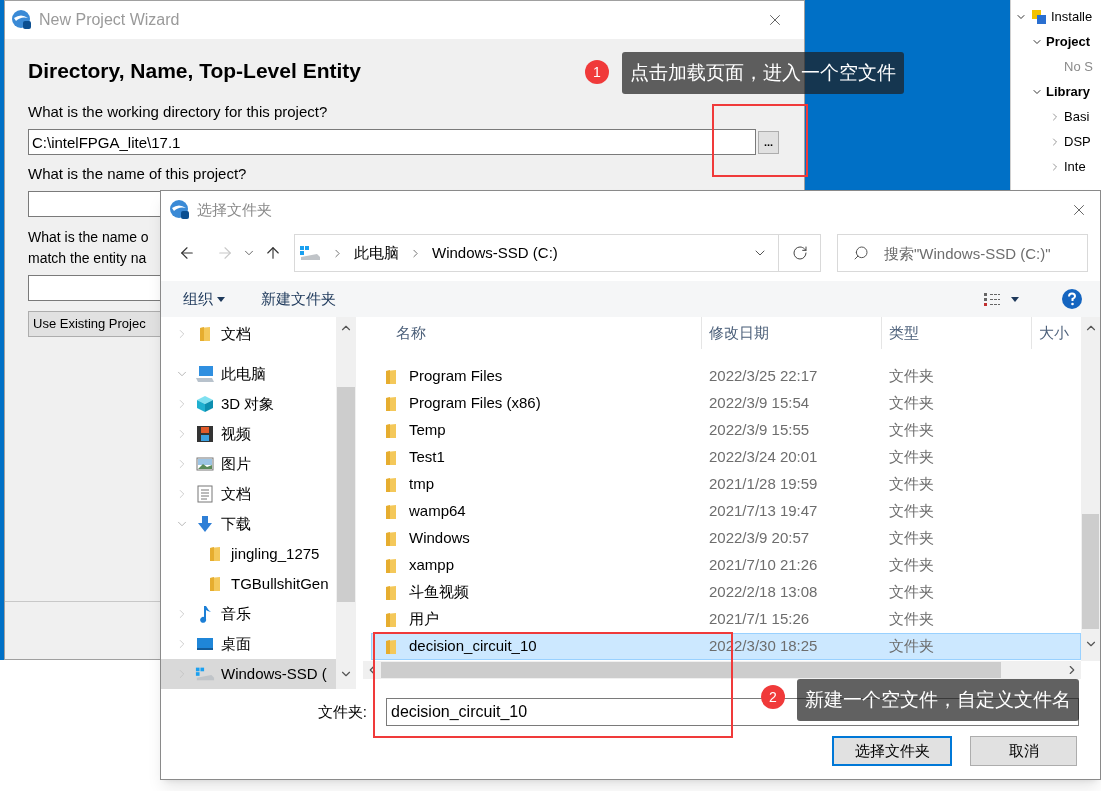  Describe the element at coordinates (938, 700) in the screenshot. I see `annotation-tooltip: 新建一个空文件，自定义文件名` at that location.